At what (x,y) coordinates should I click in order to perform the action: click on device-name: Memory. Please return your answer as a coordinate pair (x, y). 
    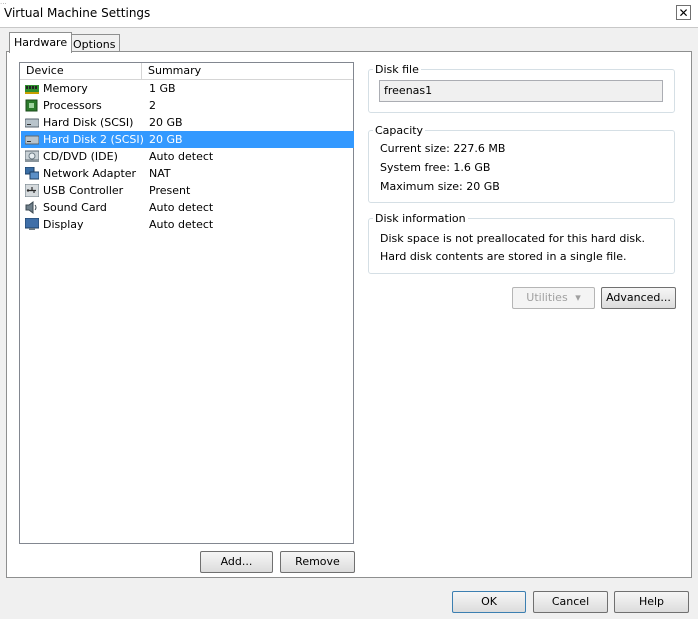
    Looking at the image, I should click on (65, 88).